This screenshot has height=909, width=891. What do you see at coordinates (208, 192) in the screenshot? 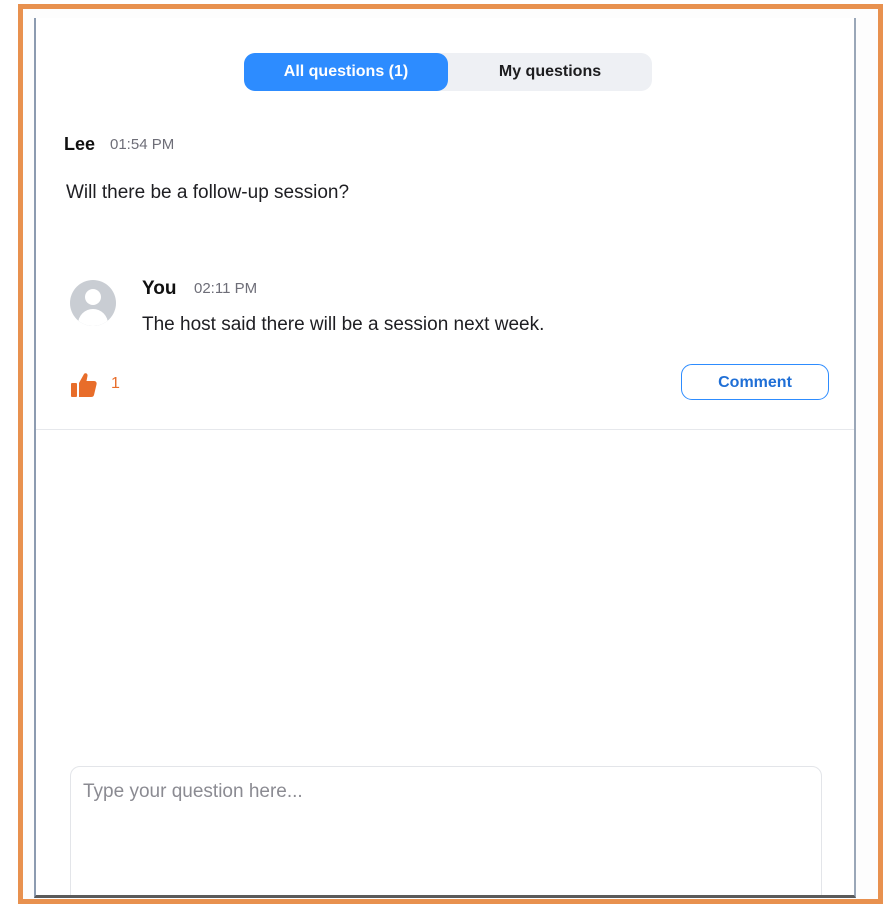
I see `question-text: Will there be a follow-up session?` at bounding box center [208, 192].